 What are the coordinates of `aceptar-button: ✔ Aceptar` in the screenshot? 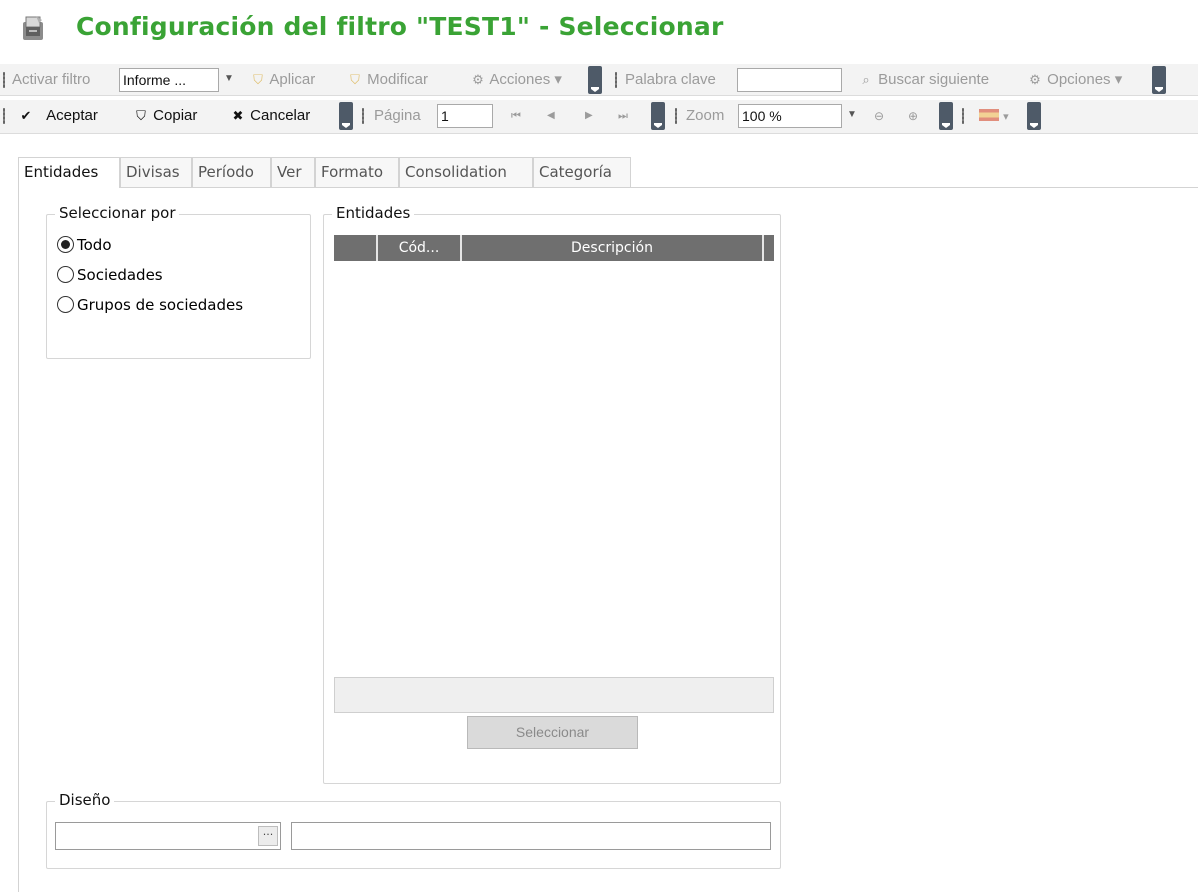 It's located at (58, 116).